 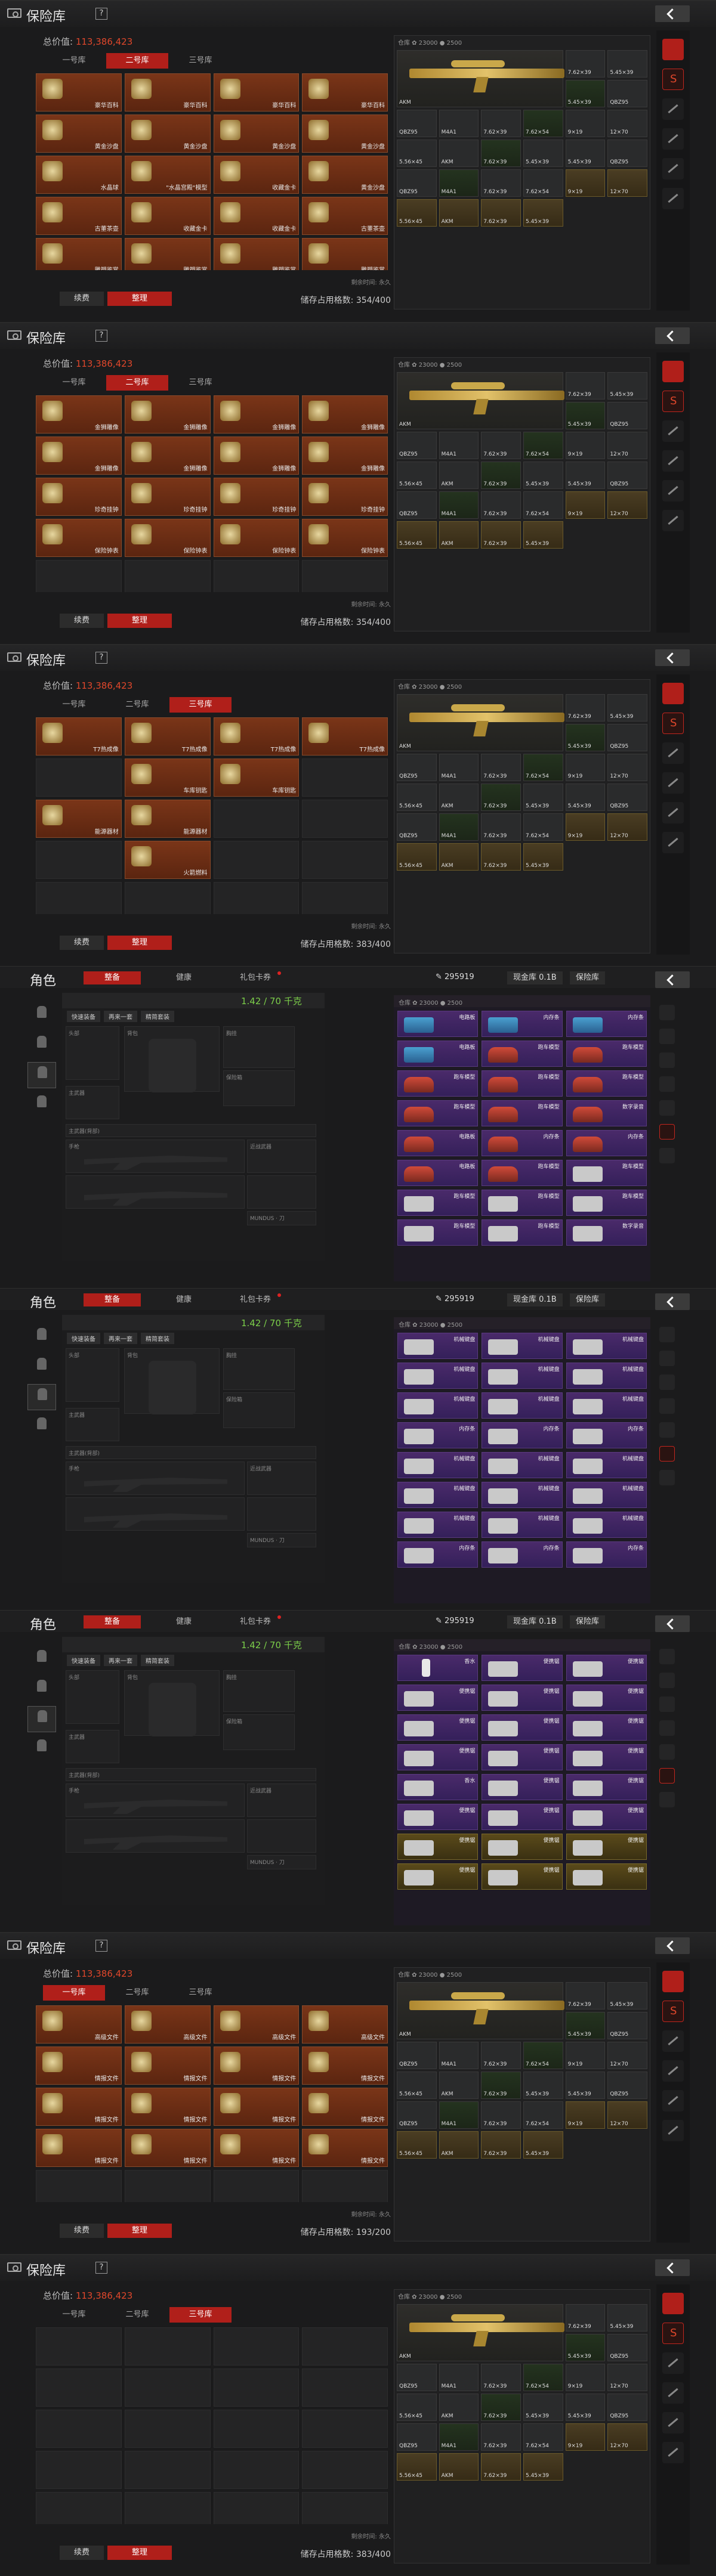 I want to click on equip-button: 精简套装, so click(x=157, y=1016).